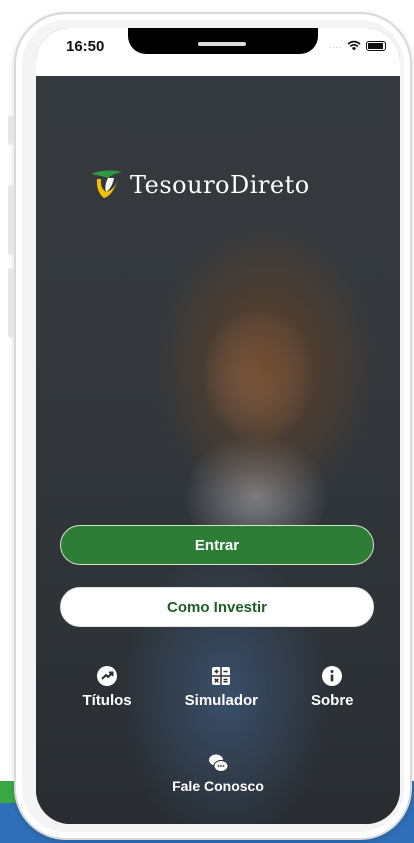  What do you see at coordinates (107, 687) in the screenshot?
I see `menu-item-titulos: Títulos` at bounding box center [107, 687].